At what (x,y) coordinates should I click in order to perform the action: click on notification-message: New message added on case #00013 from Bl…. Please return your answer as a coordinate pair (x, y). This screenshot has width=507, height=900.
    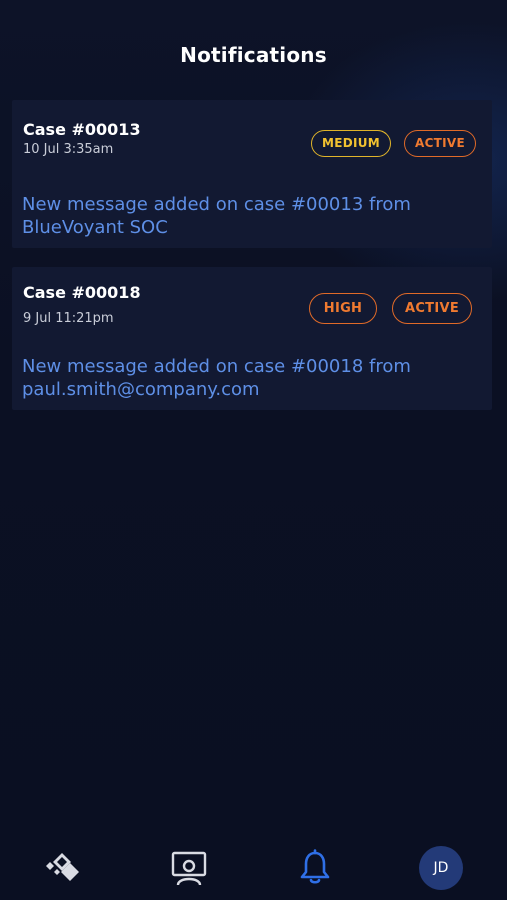
    Looking at the image, I should click on (249, 216).